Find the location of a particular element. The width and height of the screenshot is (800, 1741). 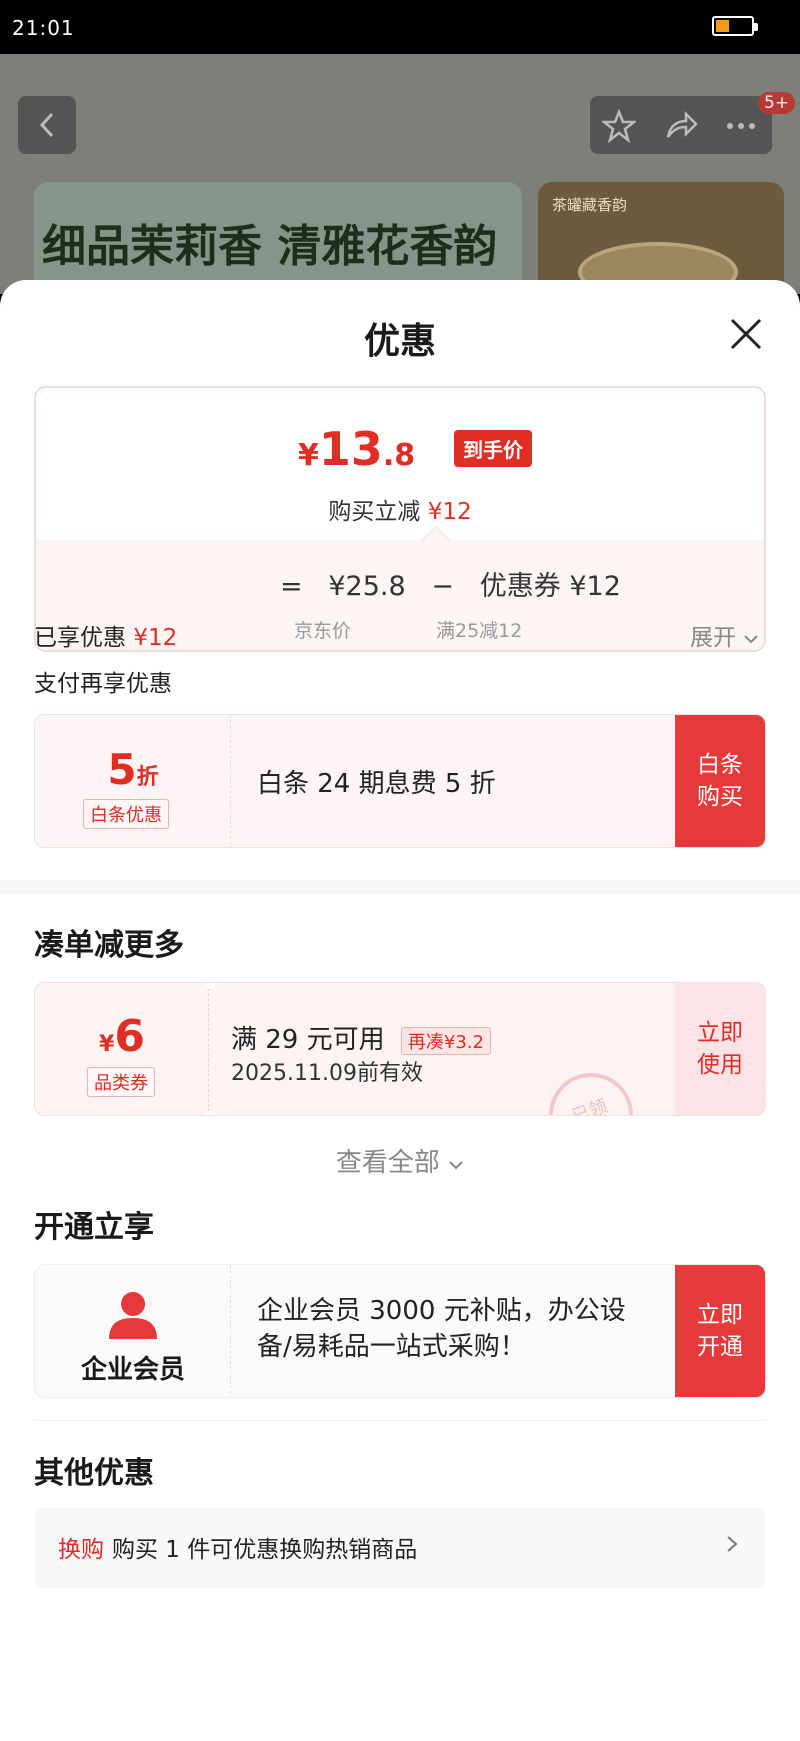

enterprise-member-card: 企业会员 企业会员 3000 元补贴，办公设备/易耗品一站式采购！ 立即 开通 is located at coordinates (400, 1331).